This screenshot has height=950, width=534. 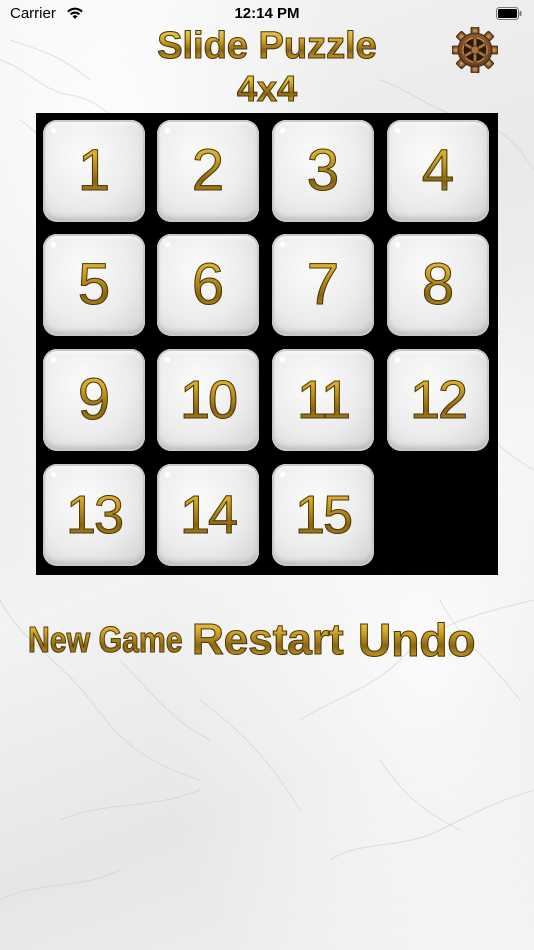 I want to click on puzzle-tile: 5, so click(x=94, y=285).